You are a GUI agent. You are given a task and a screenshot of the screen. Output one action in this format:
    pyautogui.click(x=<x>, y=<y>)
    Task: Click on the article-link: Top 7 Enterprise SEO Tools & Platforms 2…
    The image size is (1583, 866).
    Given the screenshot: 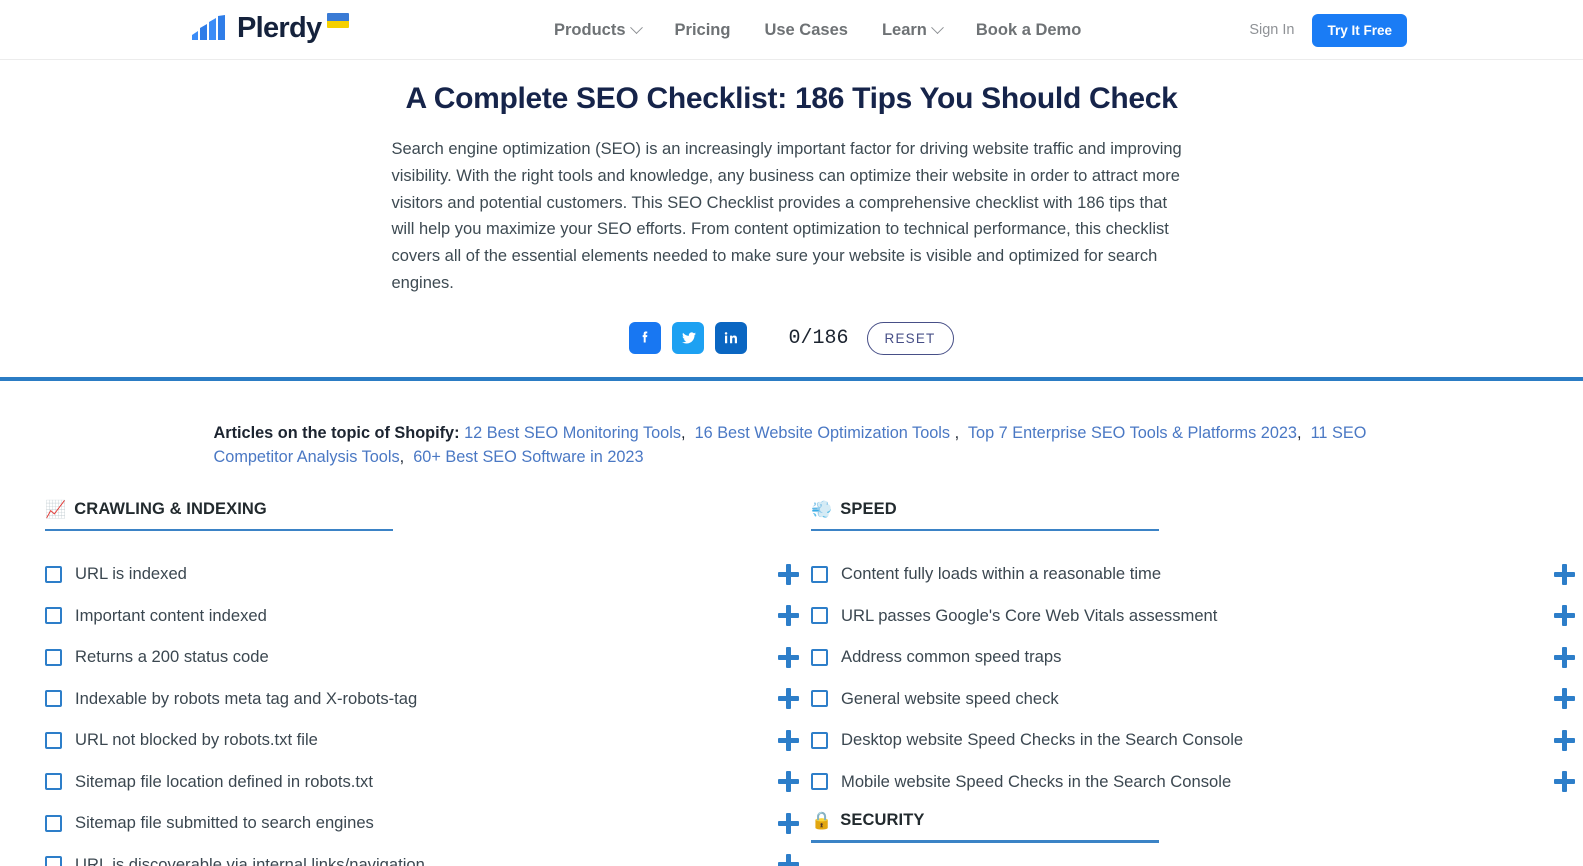 What is the action you would take?
    pyautogui.click(x=1132, y=433)
    